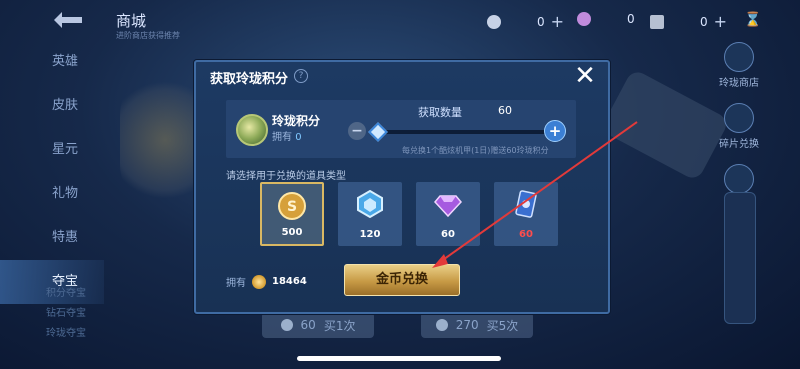 The width and height of the screenshot is (800, 369). I want to click on currency-coupon: 0 +, so click(525, 21).